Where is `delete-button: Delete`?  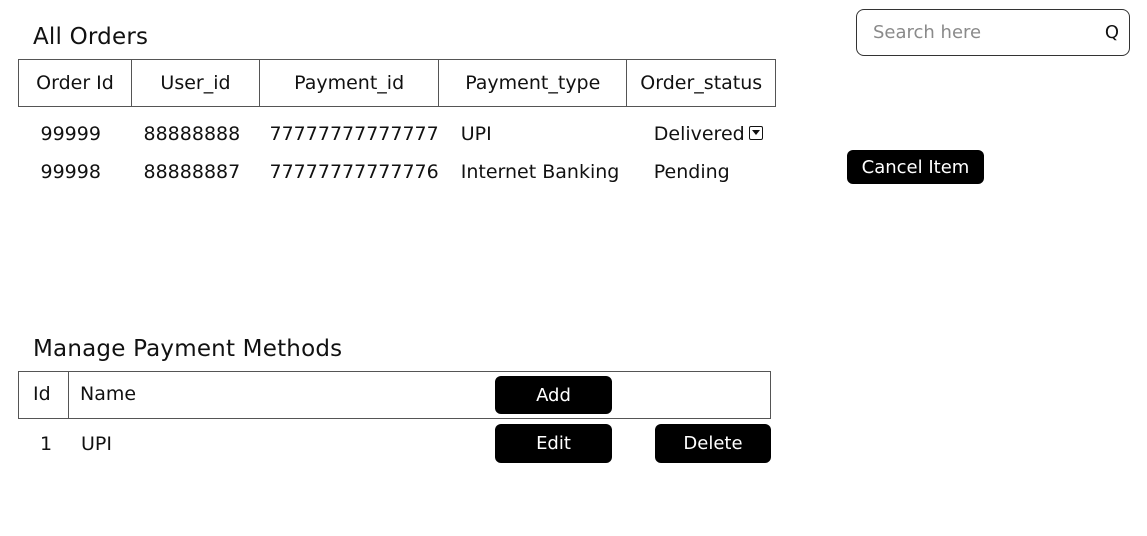 delete-button: Delete is located at coordinates (713, 443).